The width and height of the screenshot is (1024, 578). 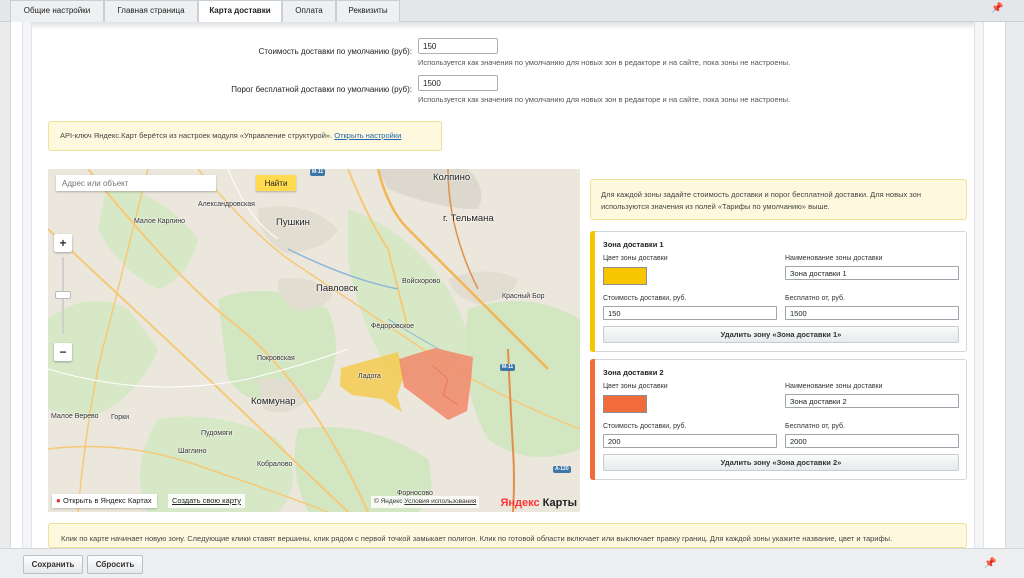 What do you see at coordinates (633, 244) in the screenshot?
I see `zone-1-title: Зона доставки 1` at bounding box center [633, 244].